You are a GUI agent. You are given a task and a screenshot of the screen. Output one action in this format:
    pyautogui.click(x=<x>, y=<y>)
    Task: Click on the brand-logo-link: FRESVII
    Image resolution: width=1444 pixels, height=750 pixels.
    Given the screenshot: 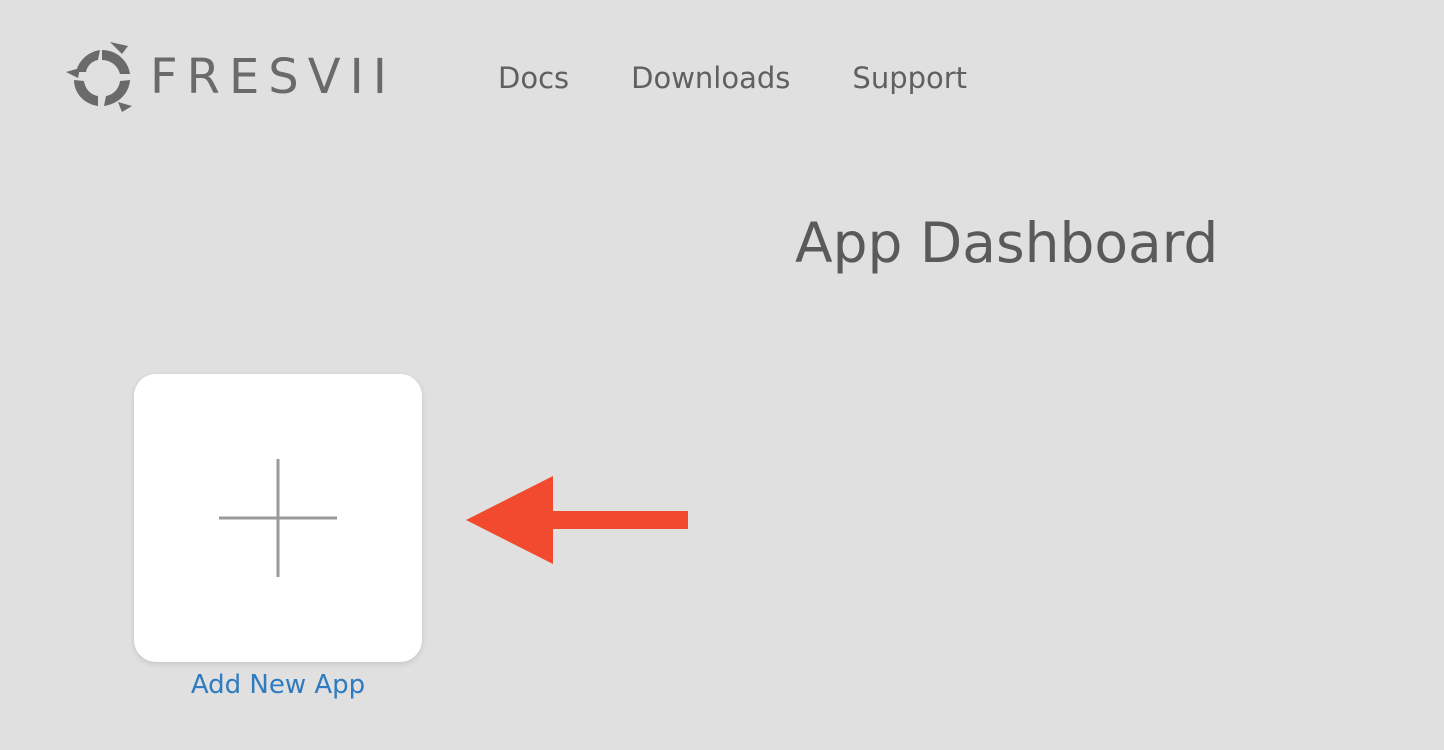 What is the action you would take?
    pyautogui.click(x=231, y=77)
    